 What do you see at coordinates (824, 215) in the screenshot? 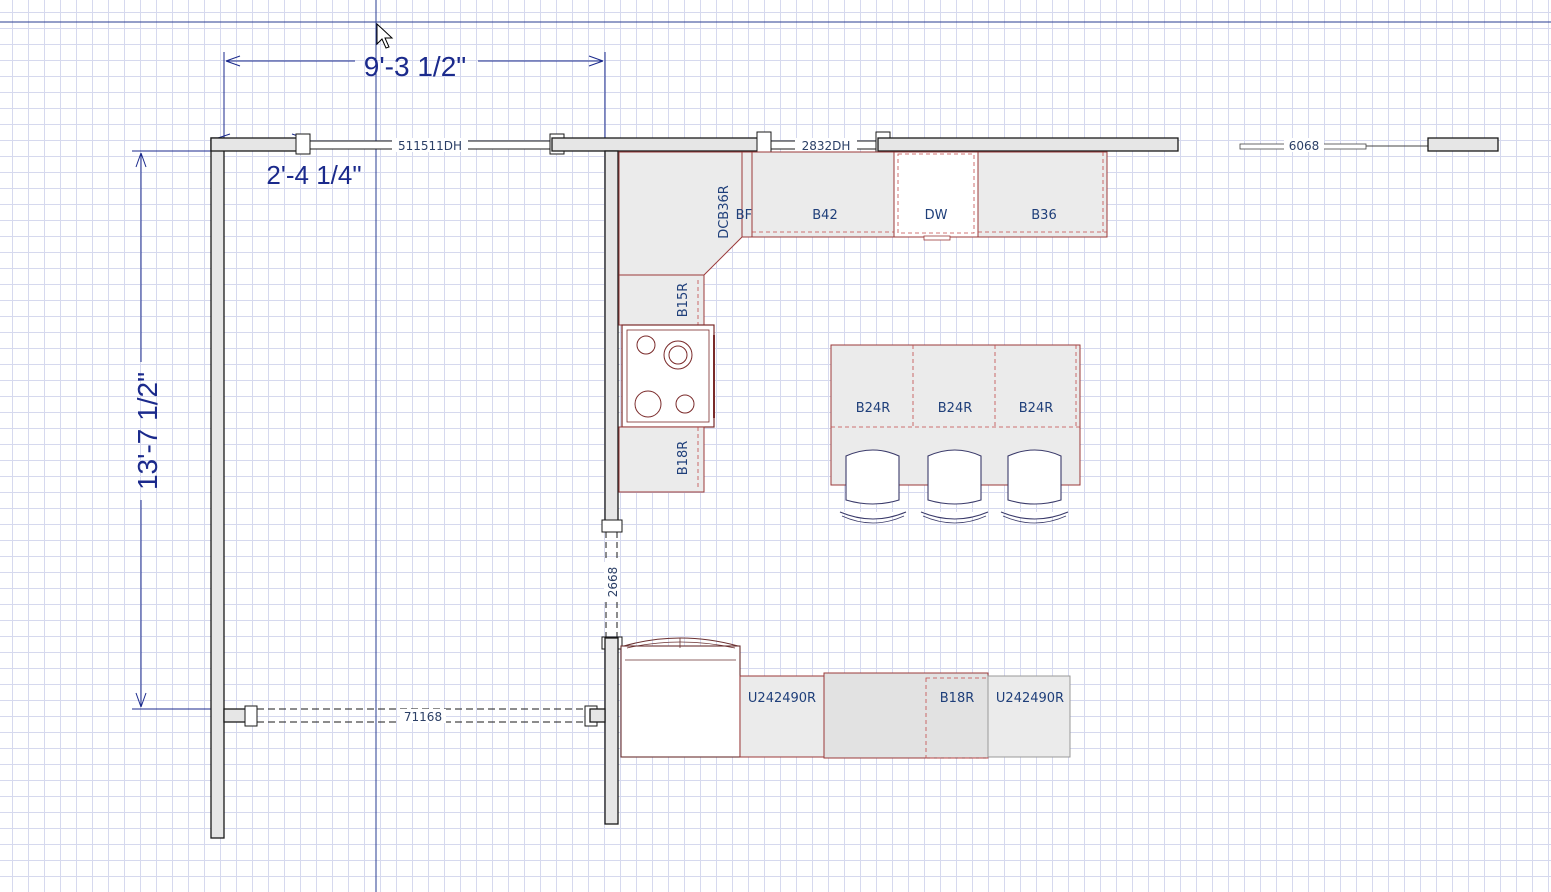
I see `cabinet-b42-label: B42` at bounding box center [824, 215].